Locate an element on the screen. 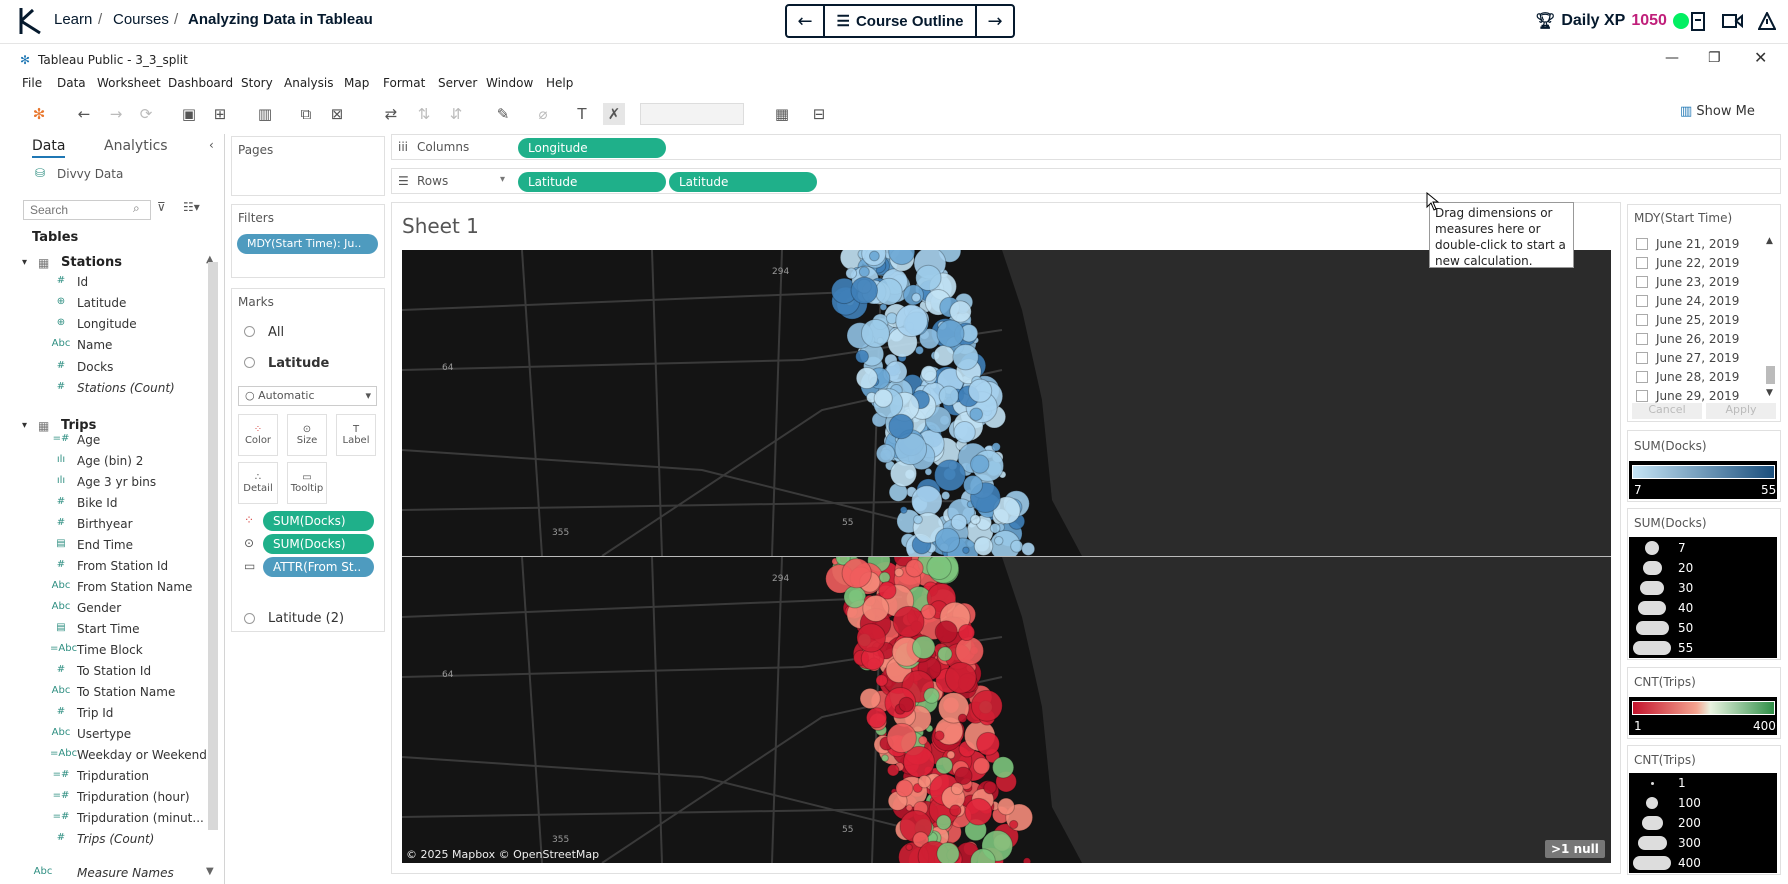  field-item: From Station Id is located at coordinates (122, 566).